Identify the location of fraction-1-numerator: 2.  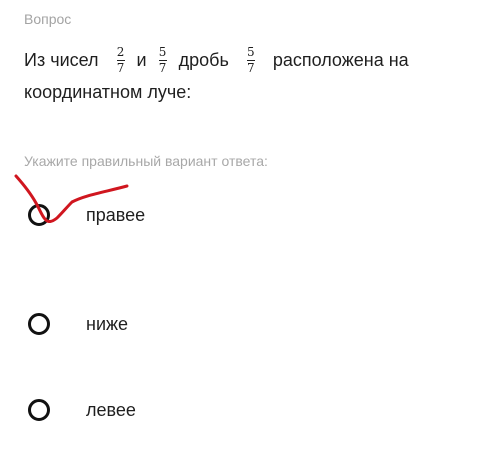
(120, 51).